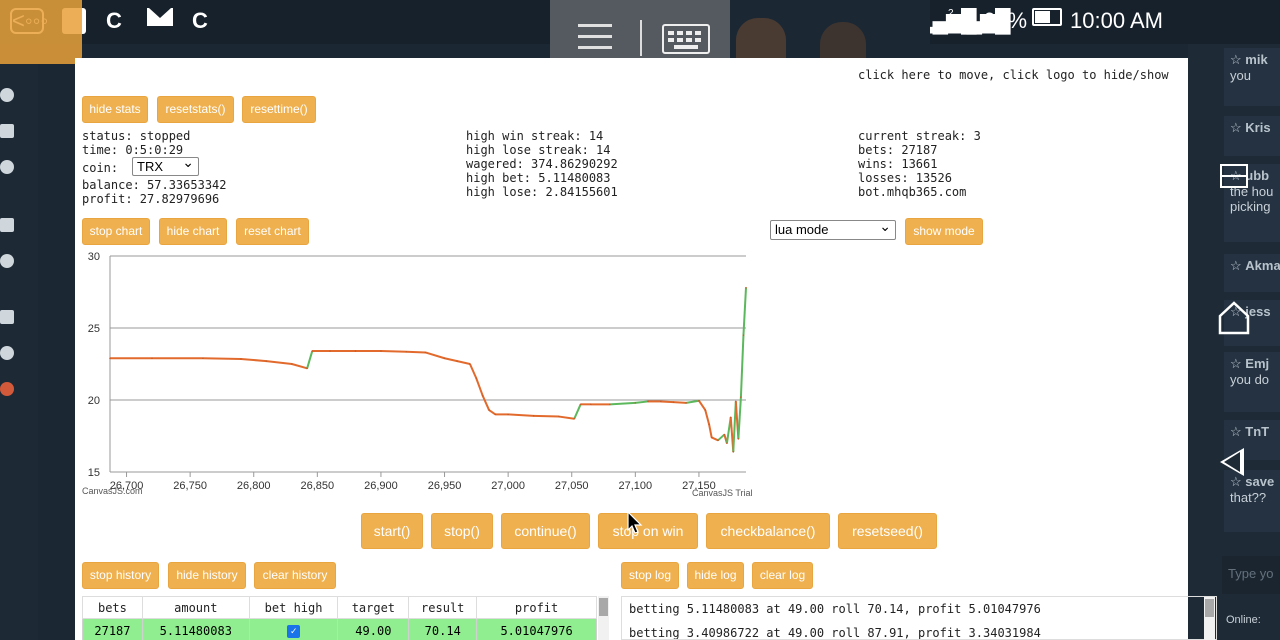 This screenshot has width=1280, height=640. What do you see at coordinates (648, 531) in the screenshot?
I see `stop-on-win-button: stop on win` at bounding box center [648, 531].